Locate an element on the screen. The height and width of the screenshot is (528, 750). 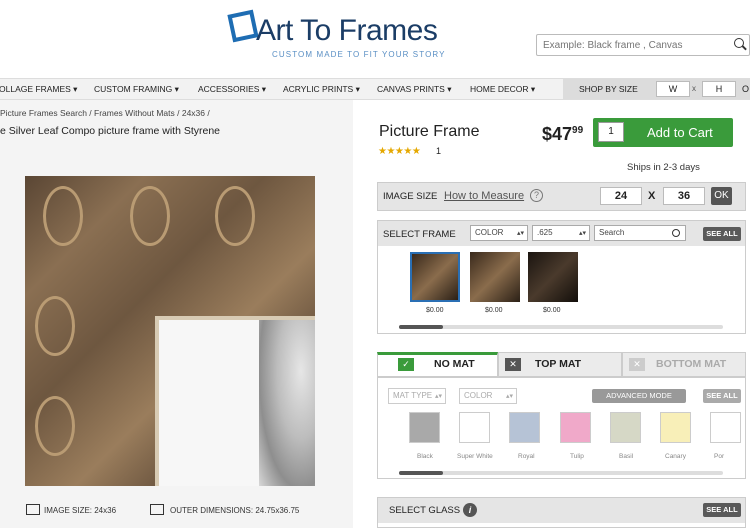
add-to-cart-label: Add to Cart is located at coordinates (680, 132).